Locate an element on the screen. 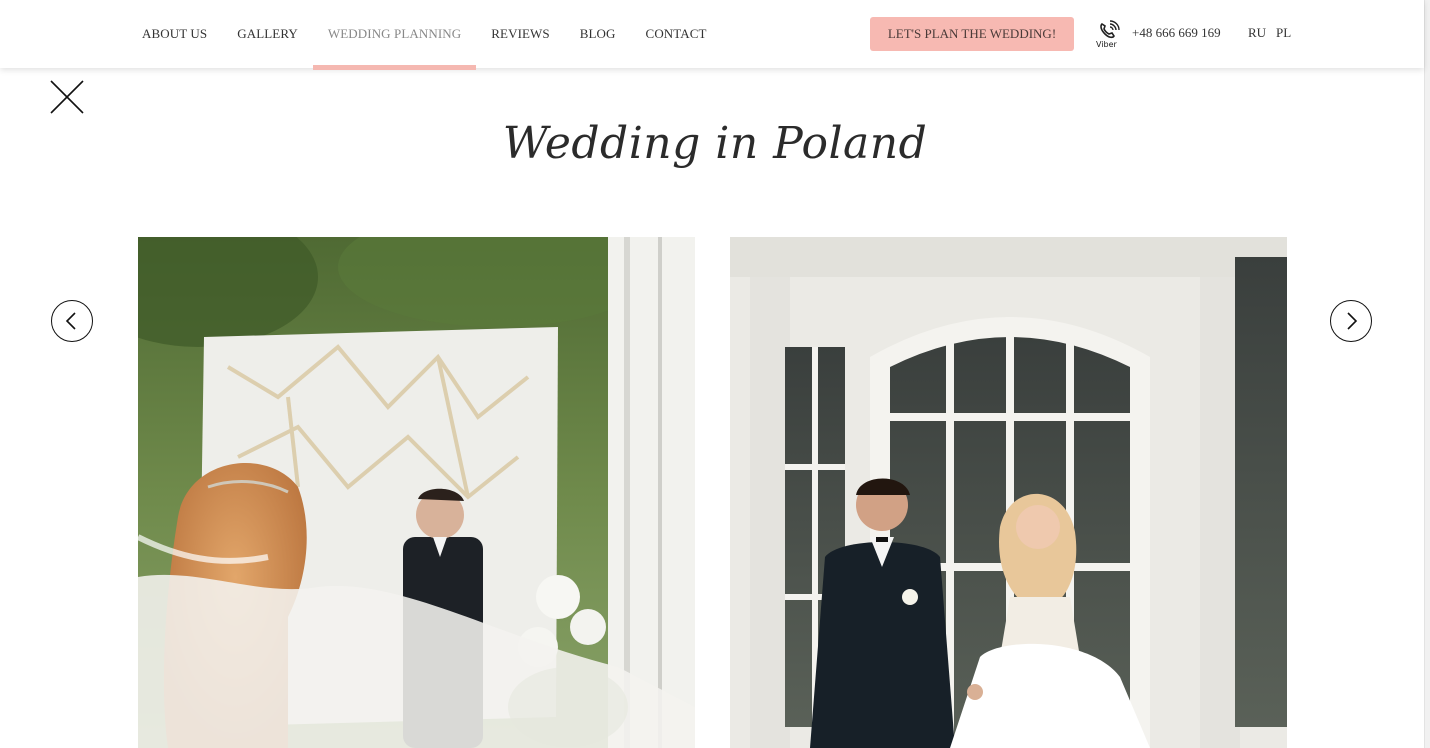  lang-pl: PL is located at coordinates (1283, 33).